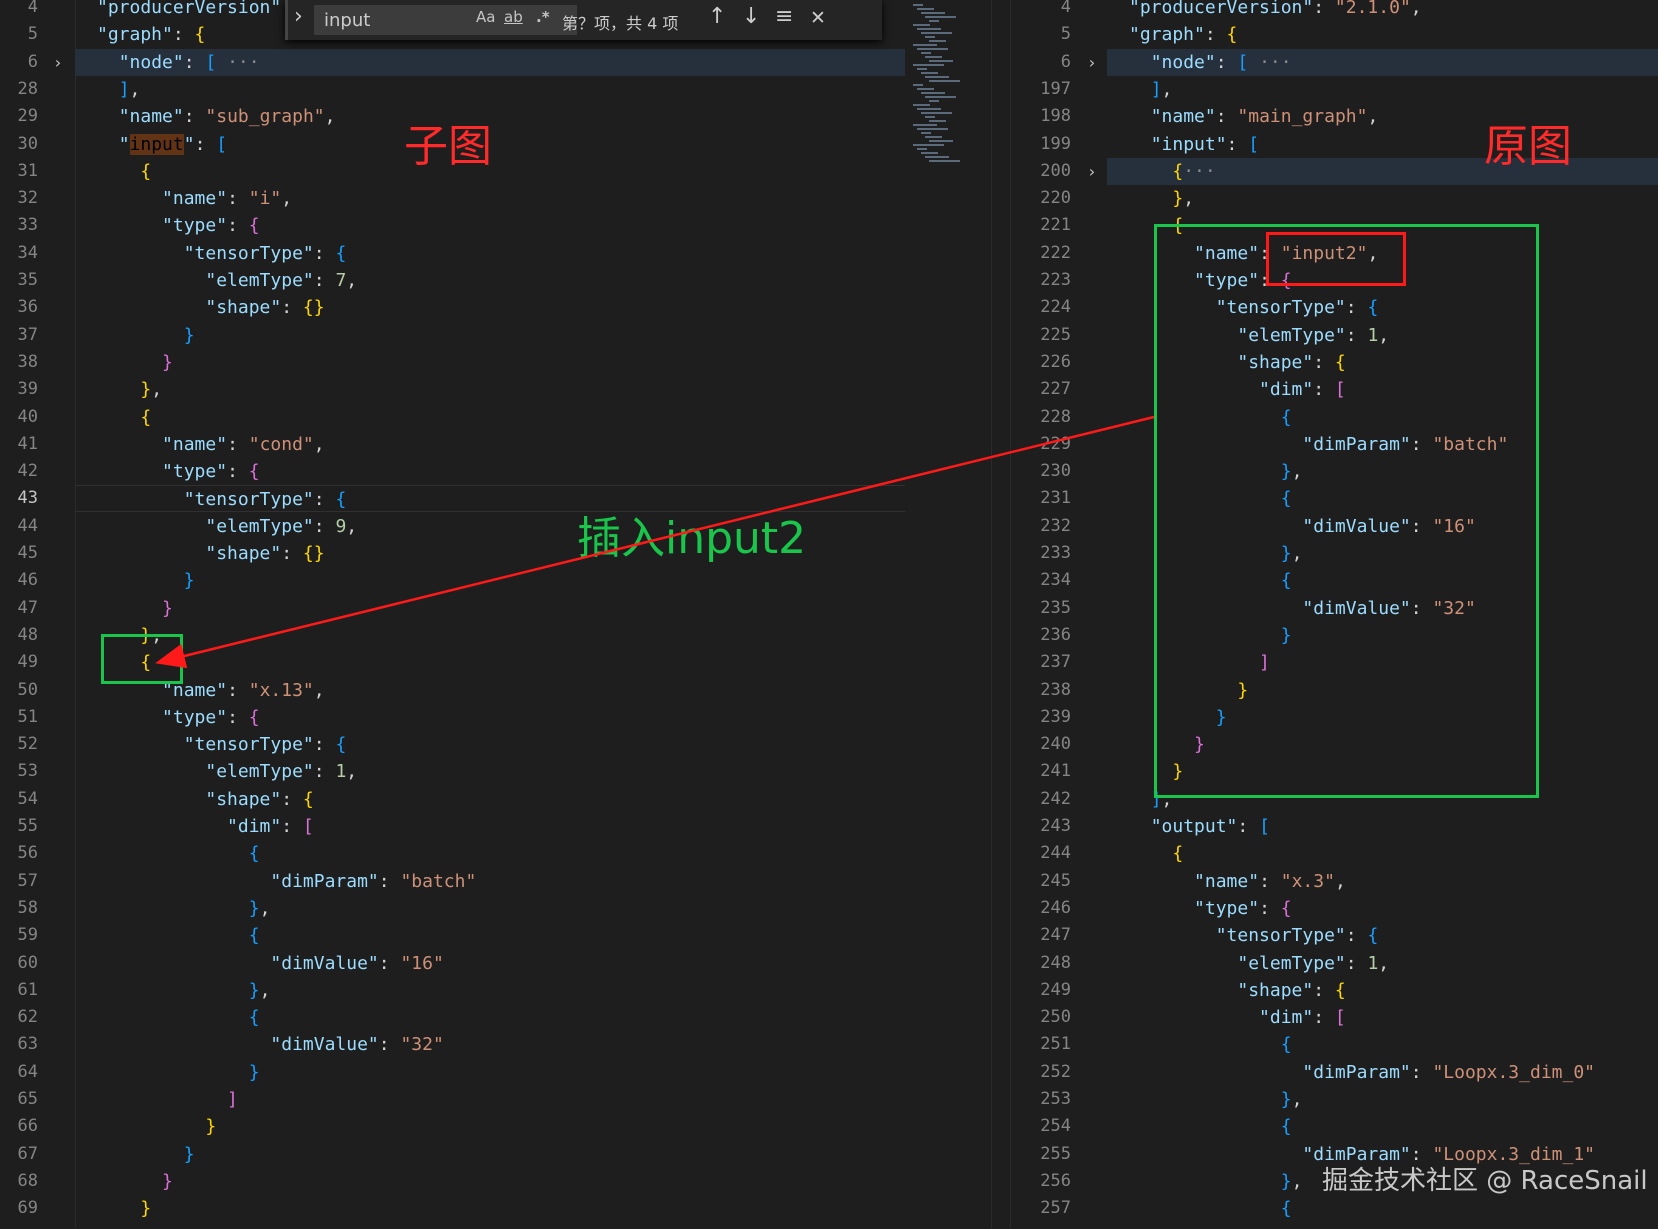 The width and height of the screenshot is (1658, 1229). Describe the element at coordinates (254, 908) in the screenshot. I see `code-token: }` at that location.